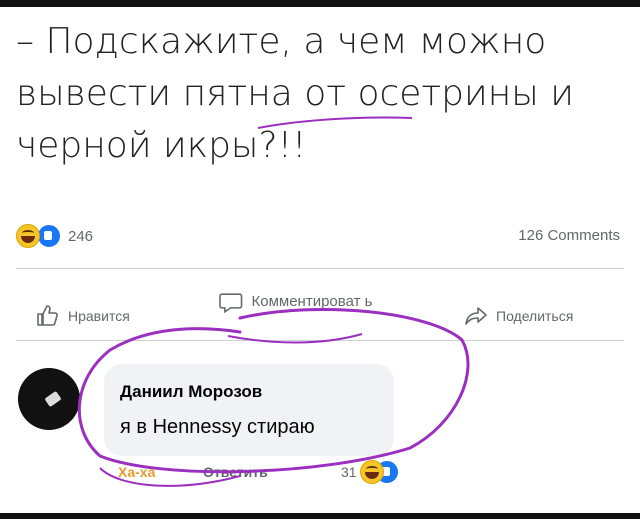 Image resolution: width=640 pixels, height=519 pixels. Describe the element at coordinates (535, 316) in the screenshot. I see `share-label: Поделиться` at that location.